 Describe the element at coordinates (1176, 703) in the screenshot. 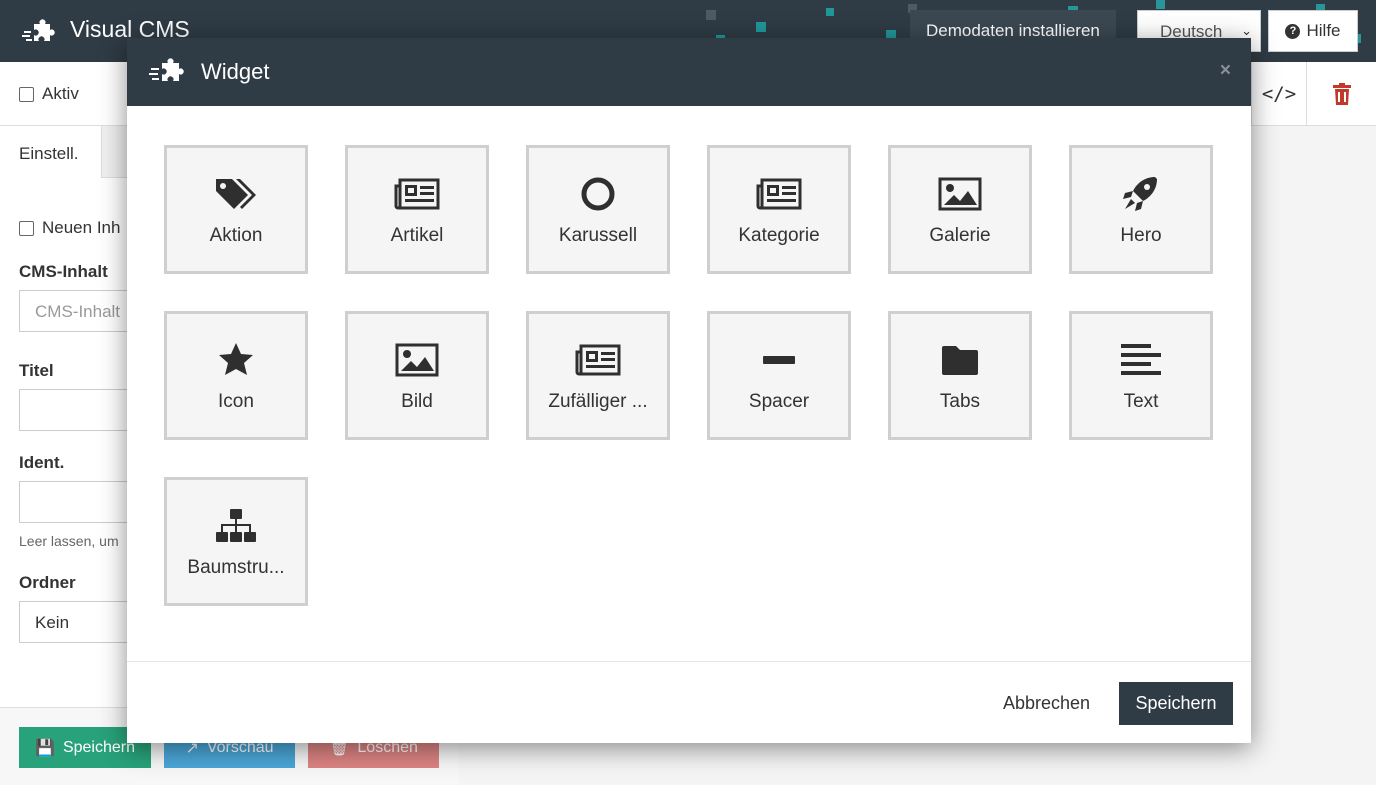

I see `modal-save-button: Speichern` at that location.